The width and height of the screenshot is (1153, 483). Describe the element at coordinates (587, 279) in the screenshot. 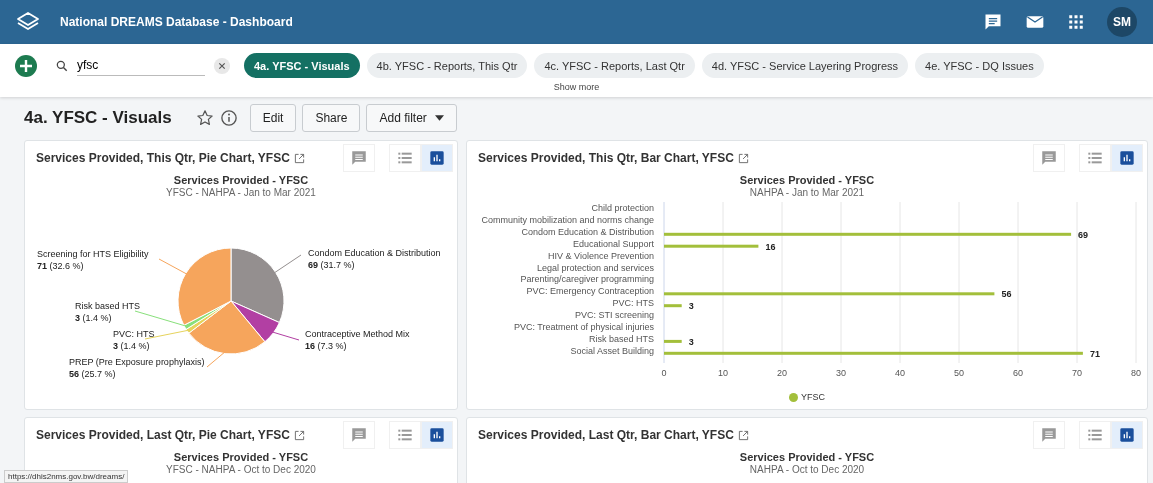

I see `category-label: Parenting/caregiver programming` at that location.